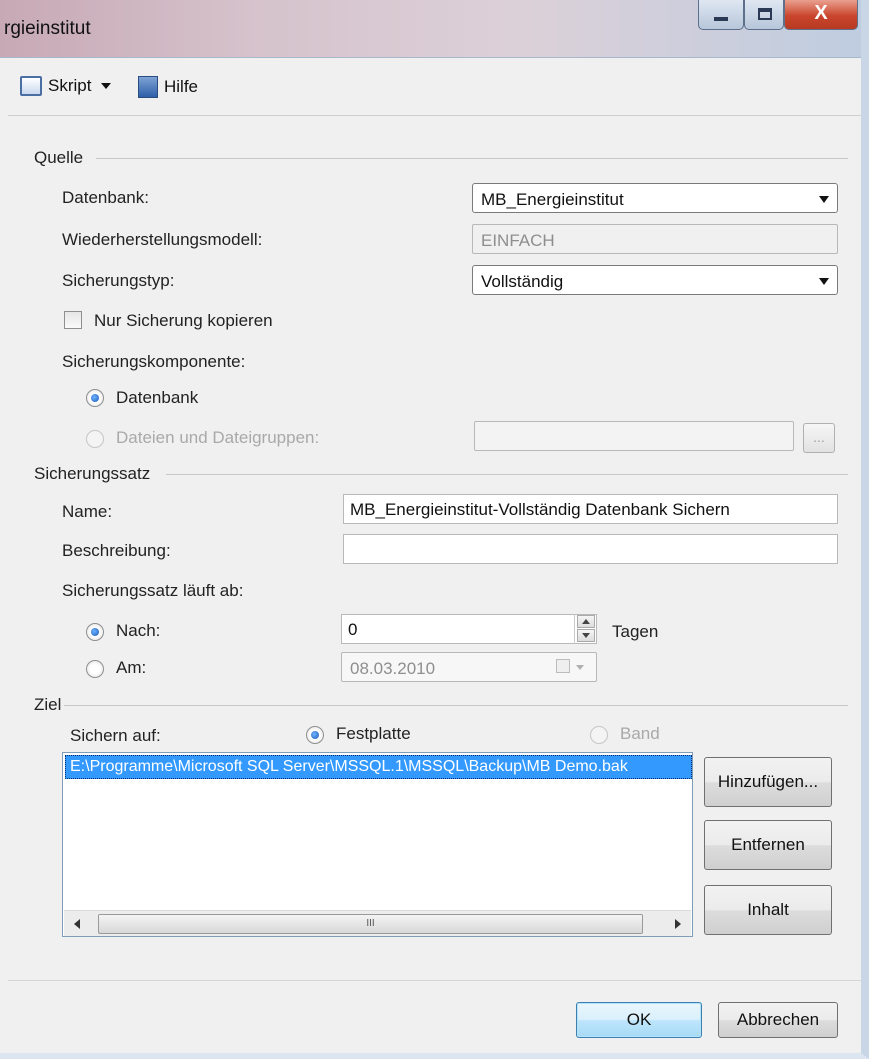 Image resolution: width=869 pixels, height=1059 pixels. Describe the element at coordinates (599, 735) in the screenshot. I see `tape-radio` at that location.